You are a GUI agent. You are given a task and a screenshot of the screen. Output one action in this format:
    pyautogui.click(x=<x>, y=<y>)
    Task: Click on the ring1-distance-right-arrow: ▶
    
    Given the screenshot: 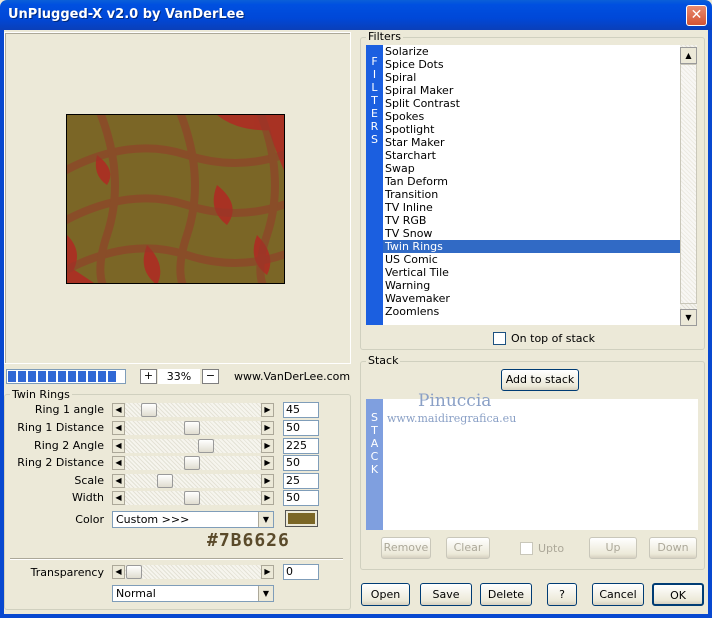 What is the action you would take?
    pyautogui.click(x=267, y=428)
    